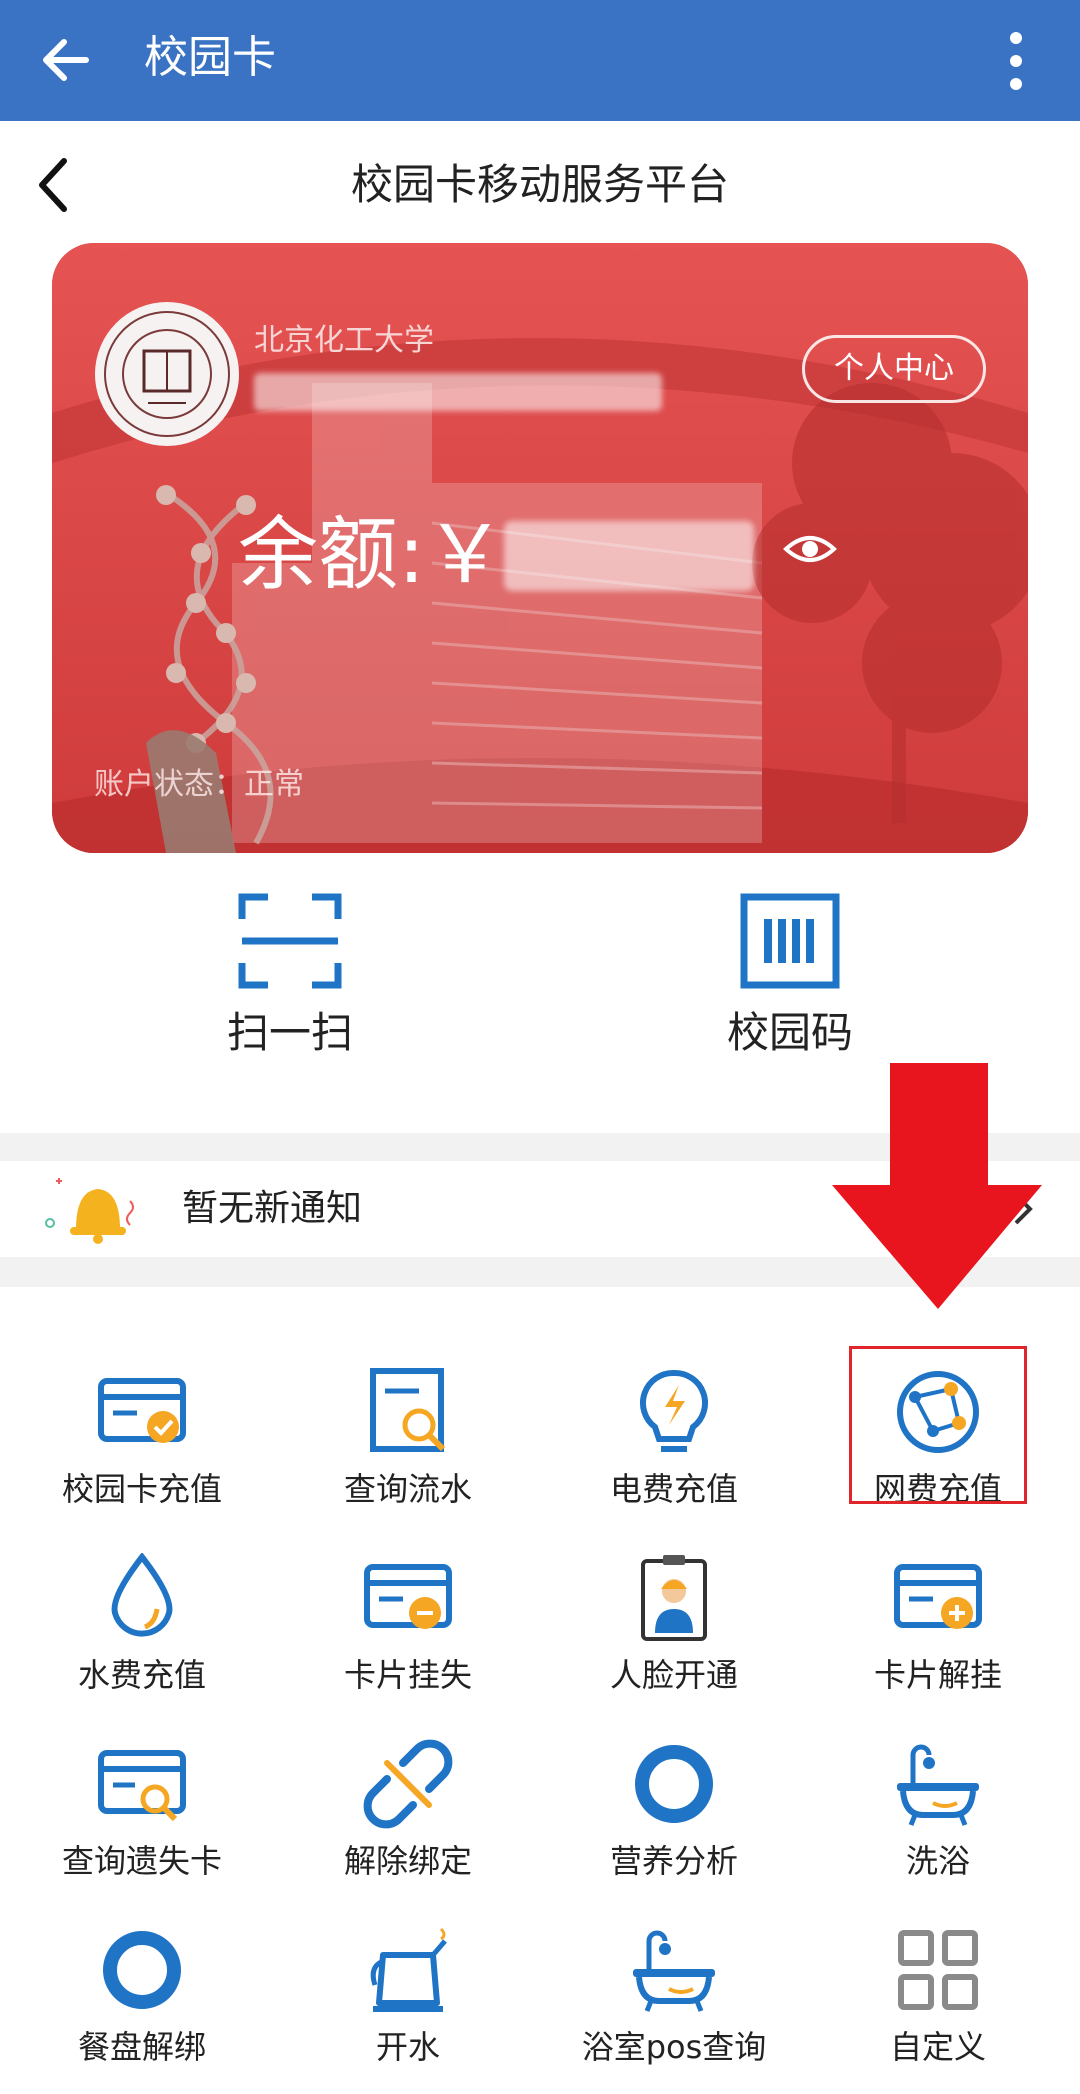  Describe the element at coordinates (937, 1675) in the screenshot. I see `service-label: 卡片解挂` at that location.